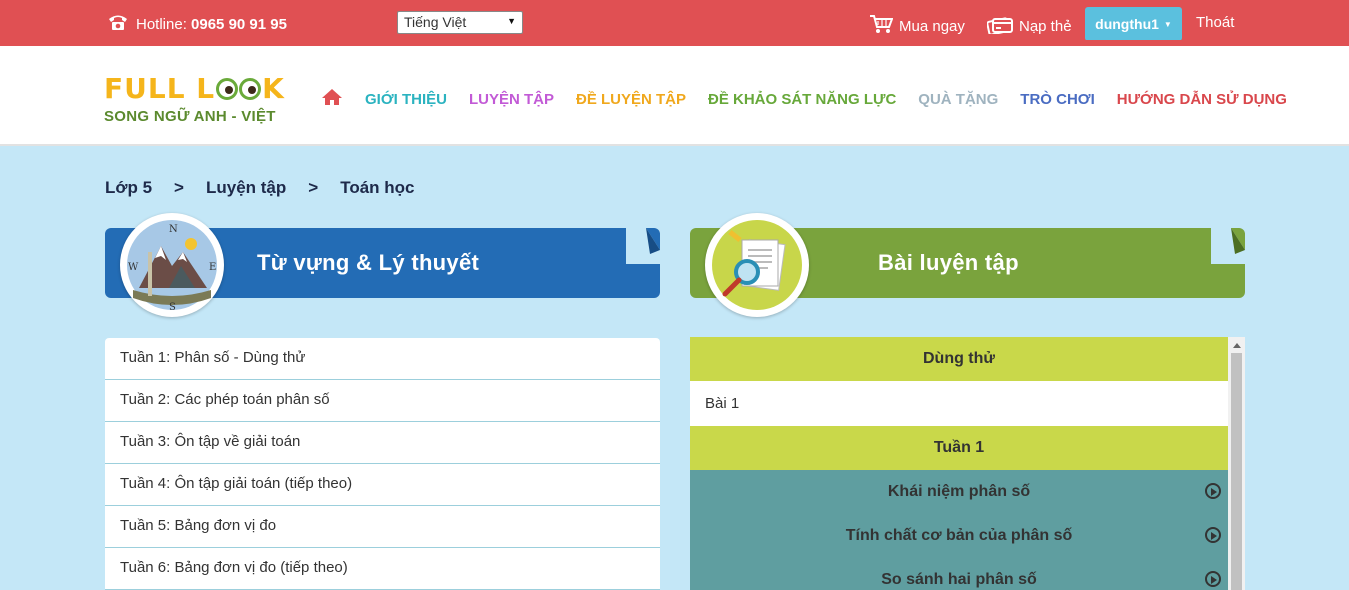 Image resolution: width=1349 pixels, height=590 pixels. I want to click on topic-item: Tính chất cơ bản của phân số, so click(959, 536).